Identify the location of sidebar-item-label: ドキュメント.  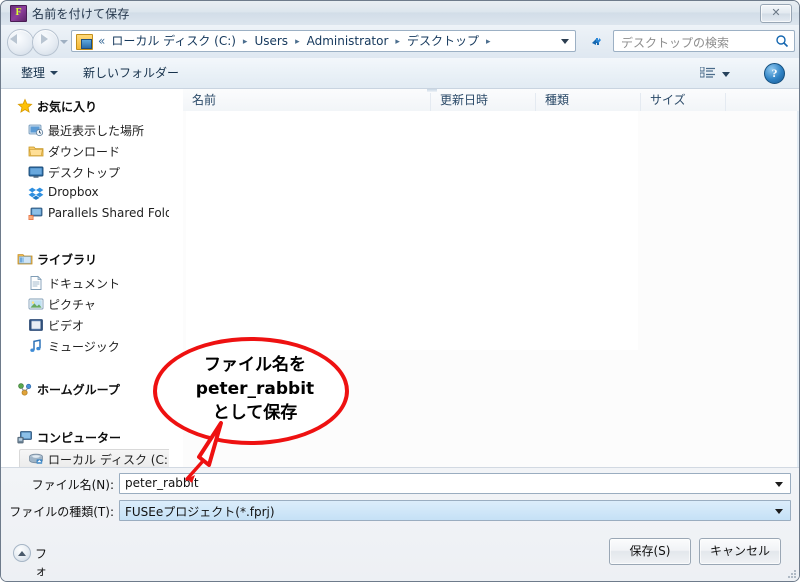
(84, 284).